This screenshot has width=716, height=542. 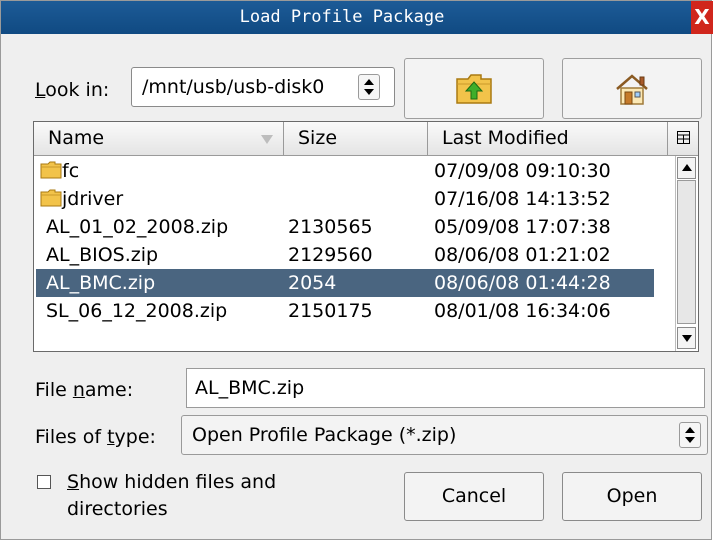 I want to click on folder-up-icon, so click(x=474, y=88).